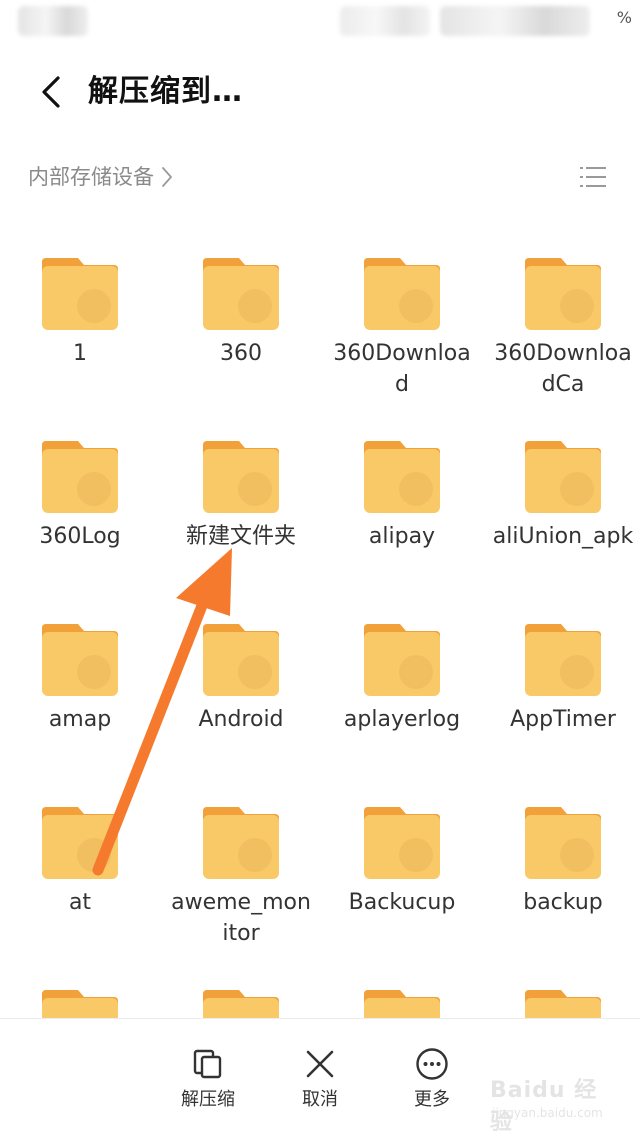 The width and height of the screenshot is (640, 1138). I want to click on back-button, so click(52, 92).